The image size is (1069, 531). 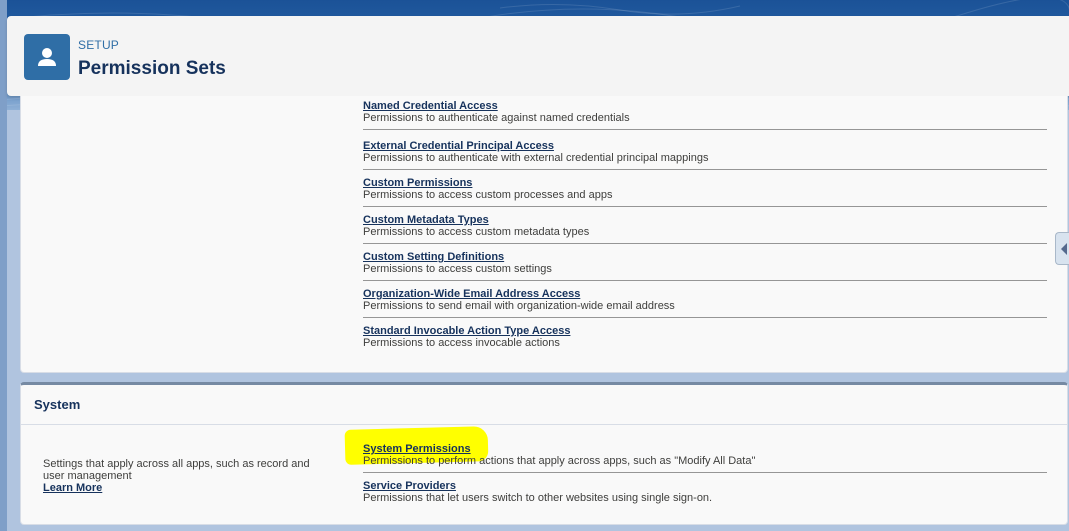 What do you see at coordinates (3, 265) in the screenshot?
I see `left-edge-strip` at bounding box center [3, 265].